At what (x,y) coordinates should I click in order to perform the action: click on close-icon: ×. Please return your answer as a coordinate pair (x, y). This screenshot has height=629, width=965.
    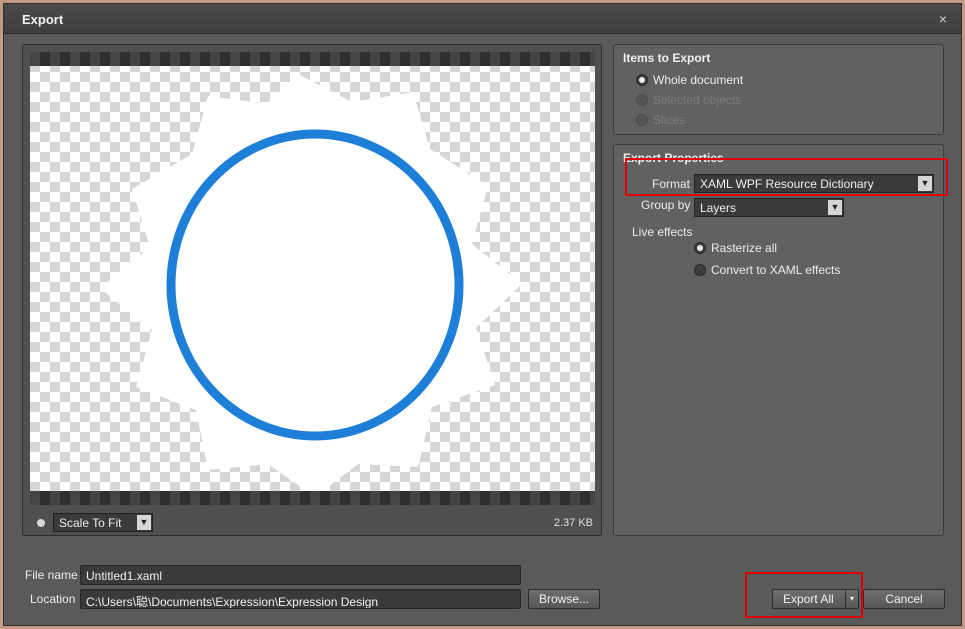
    Looking at the image, I should click on (943, 19).